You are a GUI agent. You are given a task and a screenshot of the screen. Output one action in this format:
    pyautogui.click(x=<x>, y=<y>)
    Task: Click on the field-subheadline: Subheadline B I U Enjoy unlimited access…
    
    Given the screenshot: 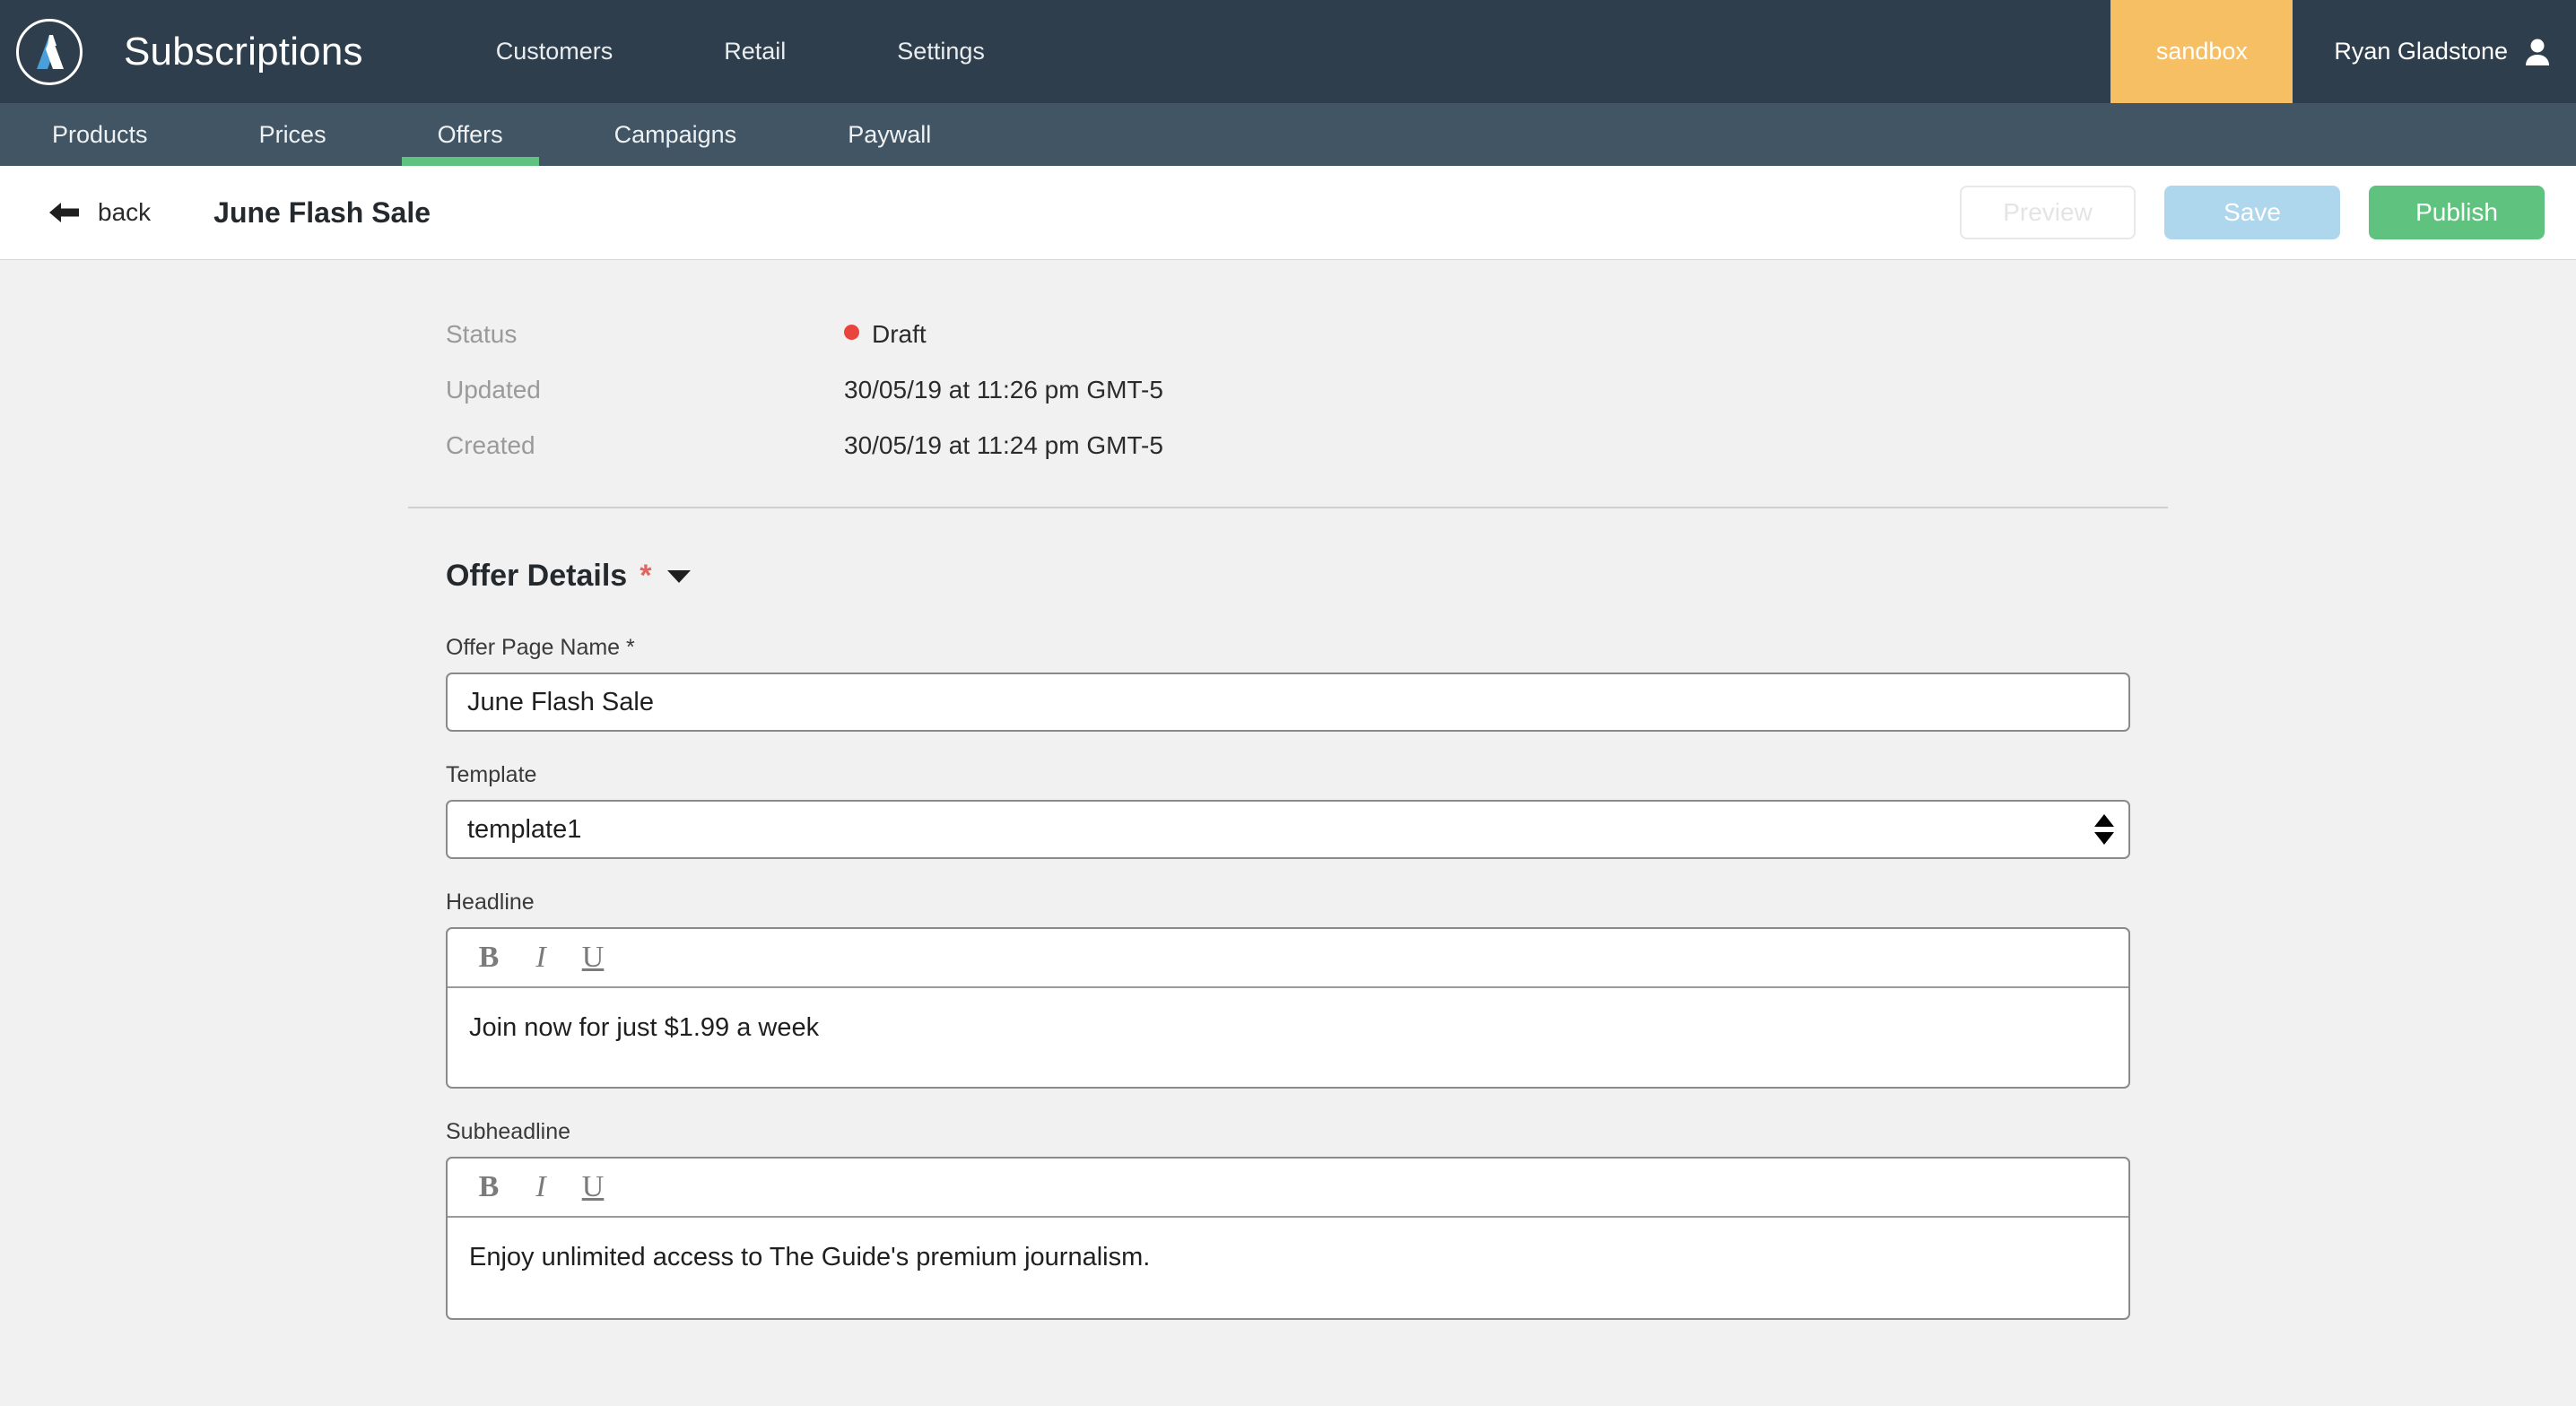 What is the action you would take?
    pyautogui.click(x=1288, y=1219)
    